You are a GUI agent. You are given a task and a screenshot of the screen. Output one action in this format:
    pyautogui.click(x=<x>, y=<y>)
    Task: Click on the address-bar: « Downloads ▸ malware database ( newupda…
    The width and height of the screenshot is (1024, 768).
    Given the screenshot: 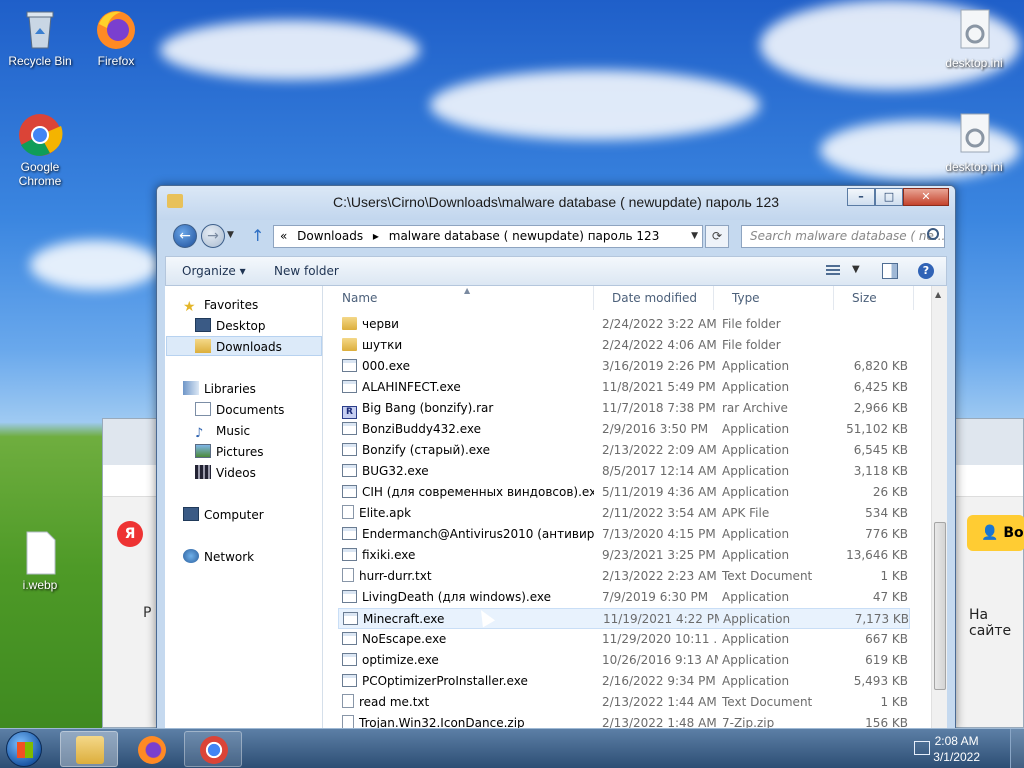 What is the action you would take?
    pyautogui.click(x=488, y=236)
    